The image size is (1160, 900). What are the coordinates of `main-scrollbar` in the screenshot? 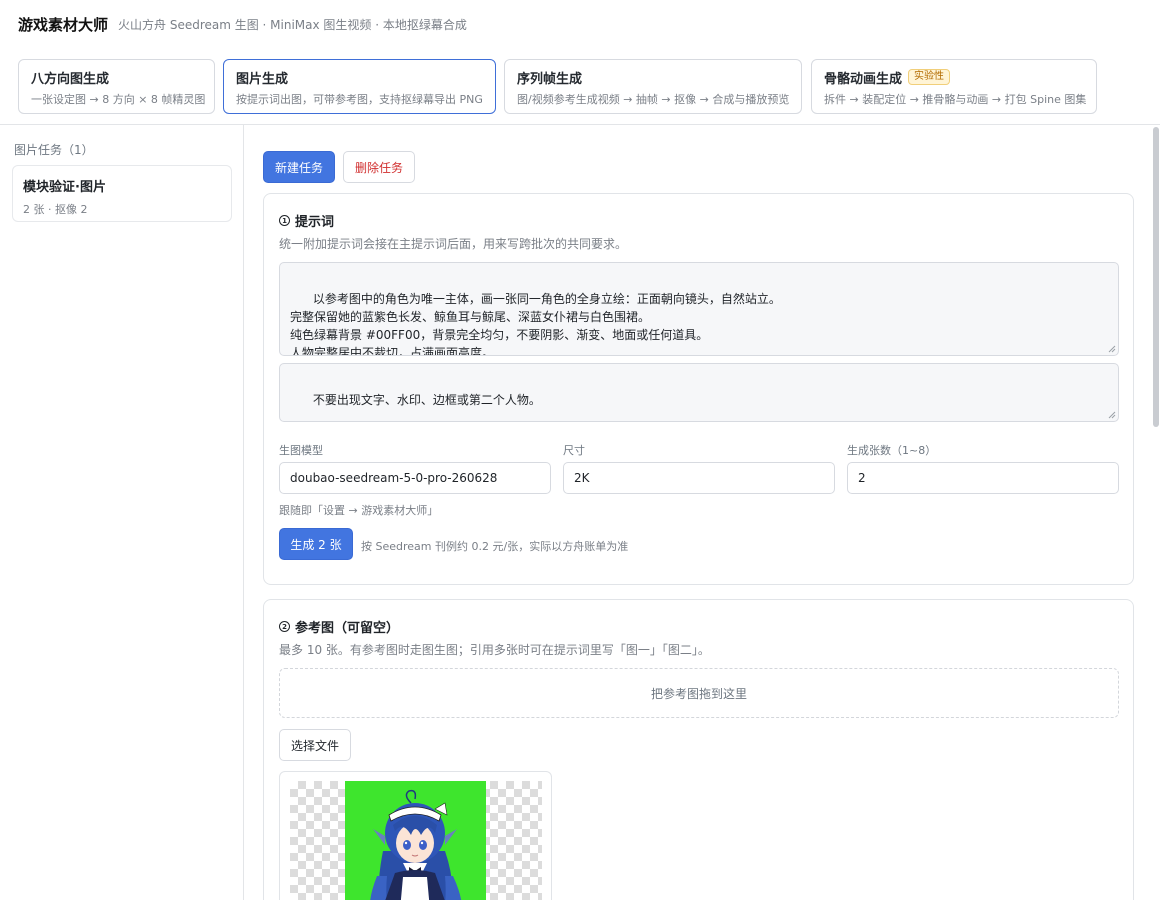 It's located at (1156, 512).